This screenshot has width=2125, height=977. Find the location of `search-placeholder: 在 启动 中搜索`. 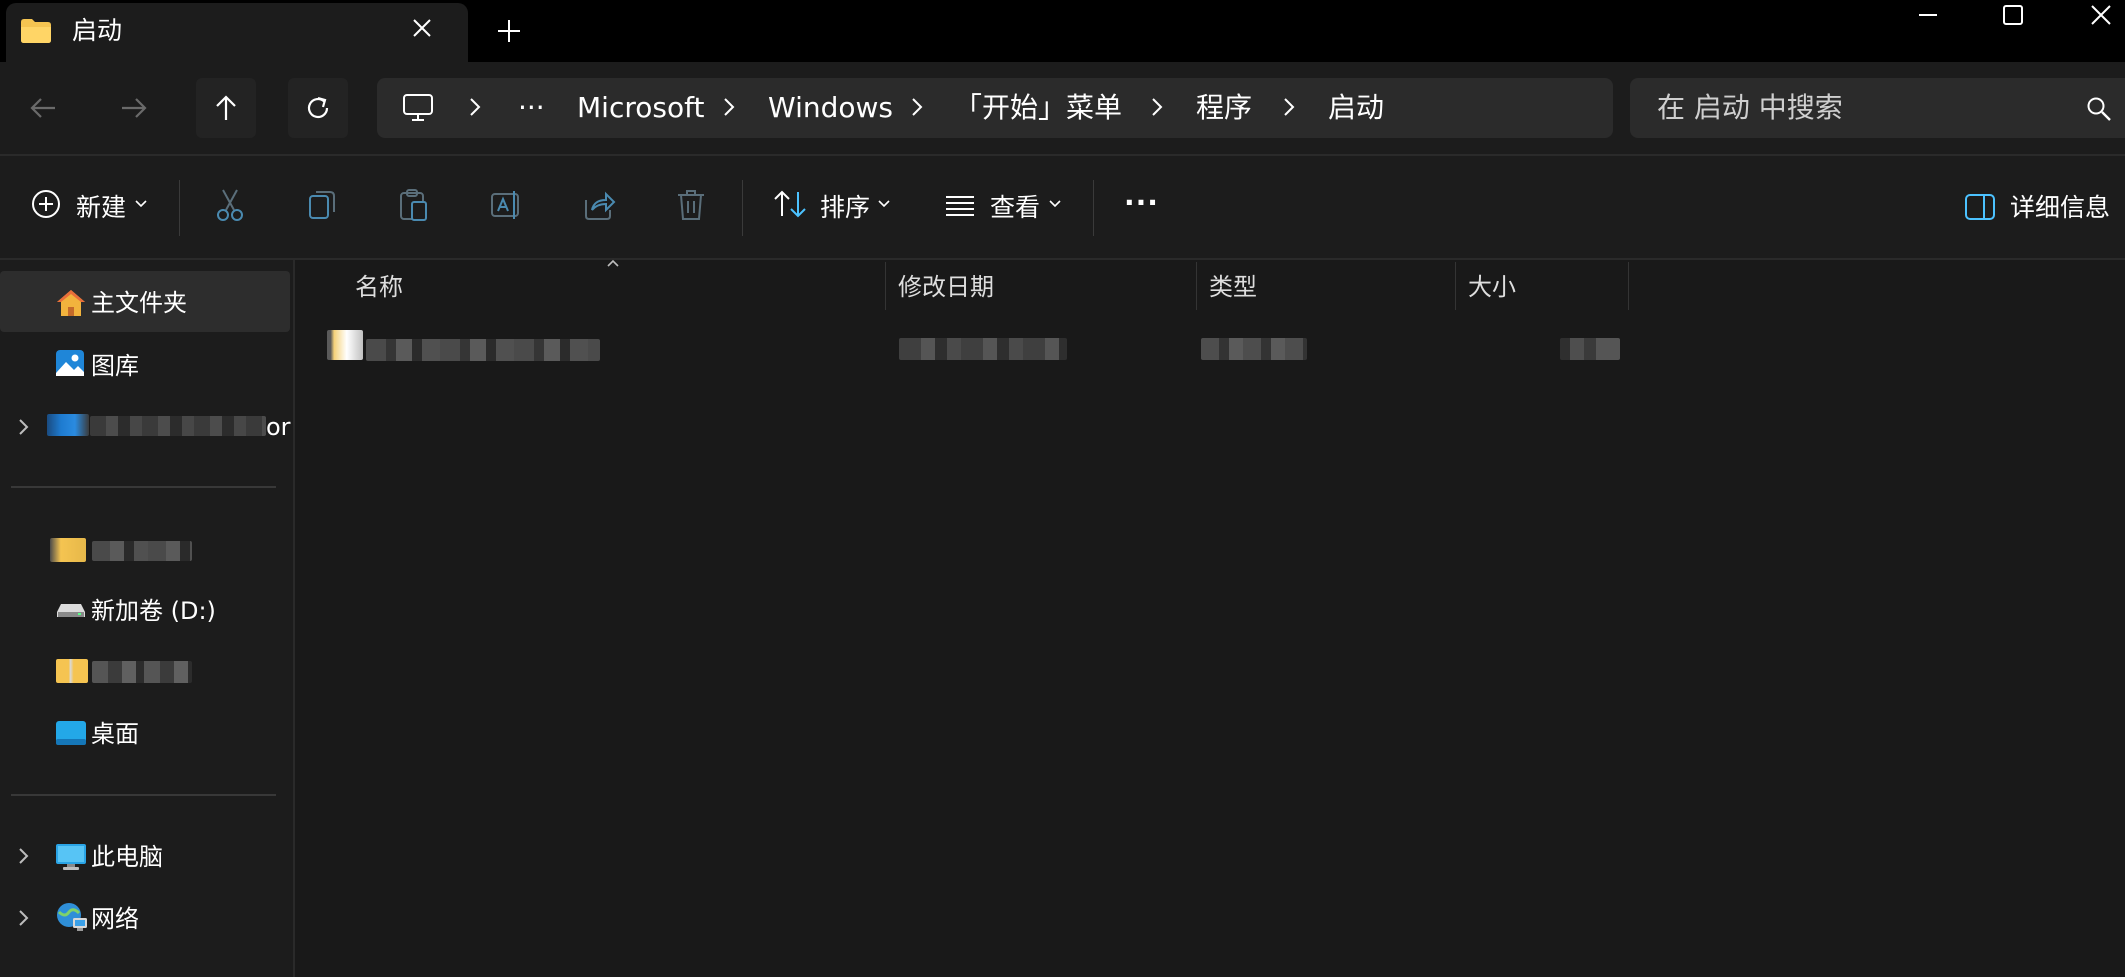

search-placeholder: 在 启动 中搜索 is located at coordinates (1750, 107).